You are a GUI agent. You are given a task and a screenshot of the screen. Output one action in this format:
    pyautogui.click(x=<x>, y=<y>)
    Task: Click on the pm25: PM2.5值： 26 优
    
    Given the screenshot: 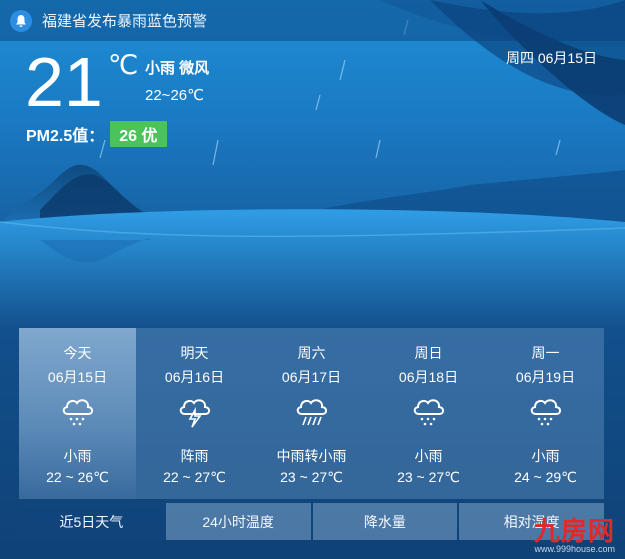 What is the action you would take?
    pyautogui.click(x=96, y=134)
    